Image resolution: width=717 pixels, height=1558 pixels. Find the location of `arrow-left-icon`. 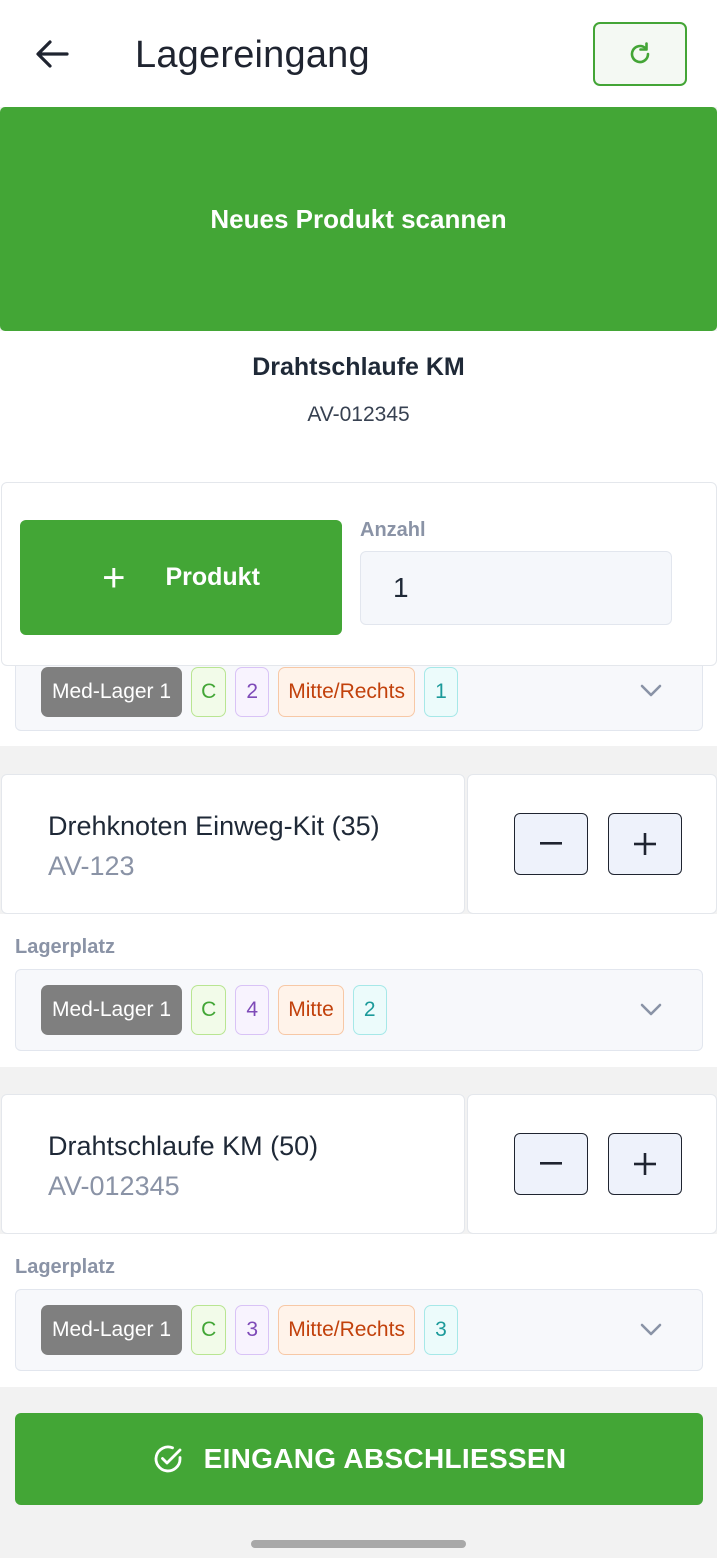

arrow-left-icon is located at coordinates (52, 54).